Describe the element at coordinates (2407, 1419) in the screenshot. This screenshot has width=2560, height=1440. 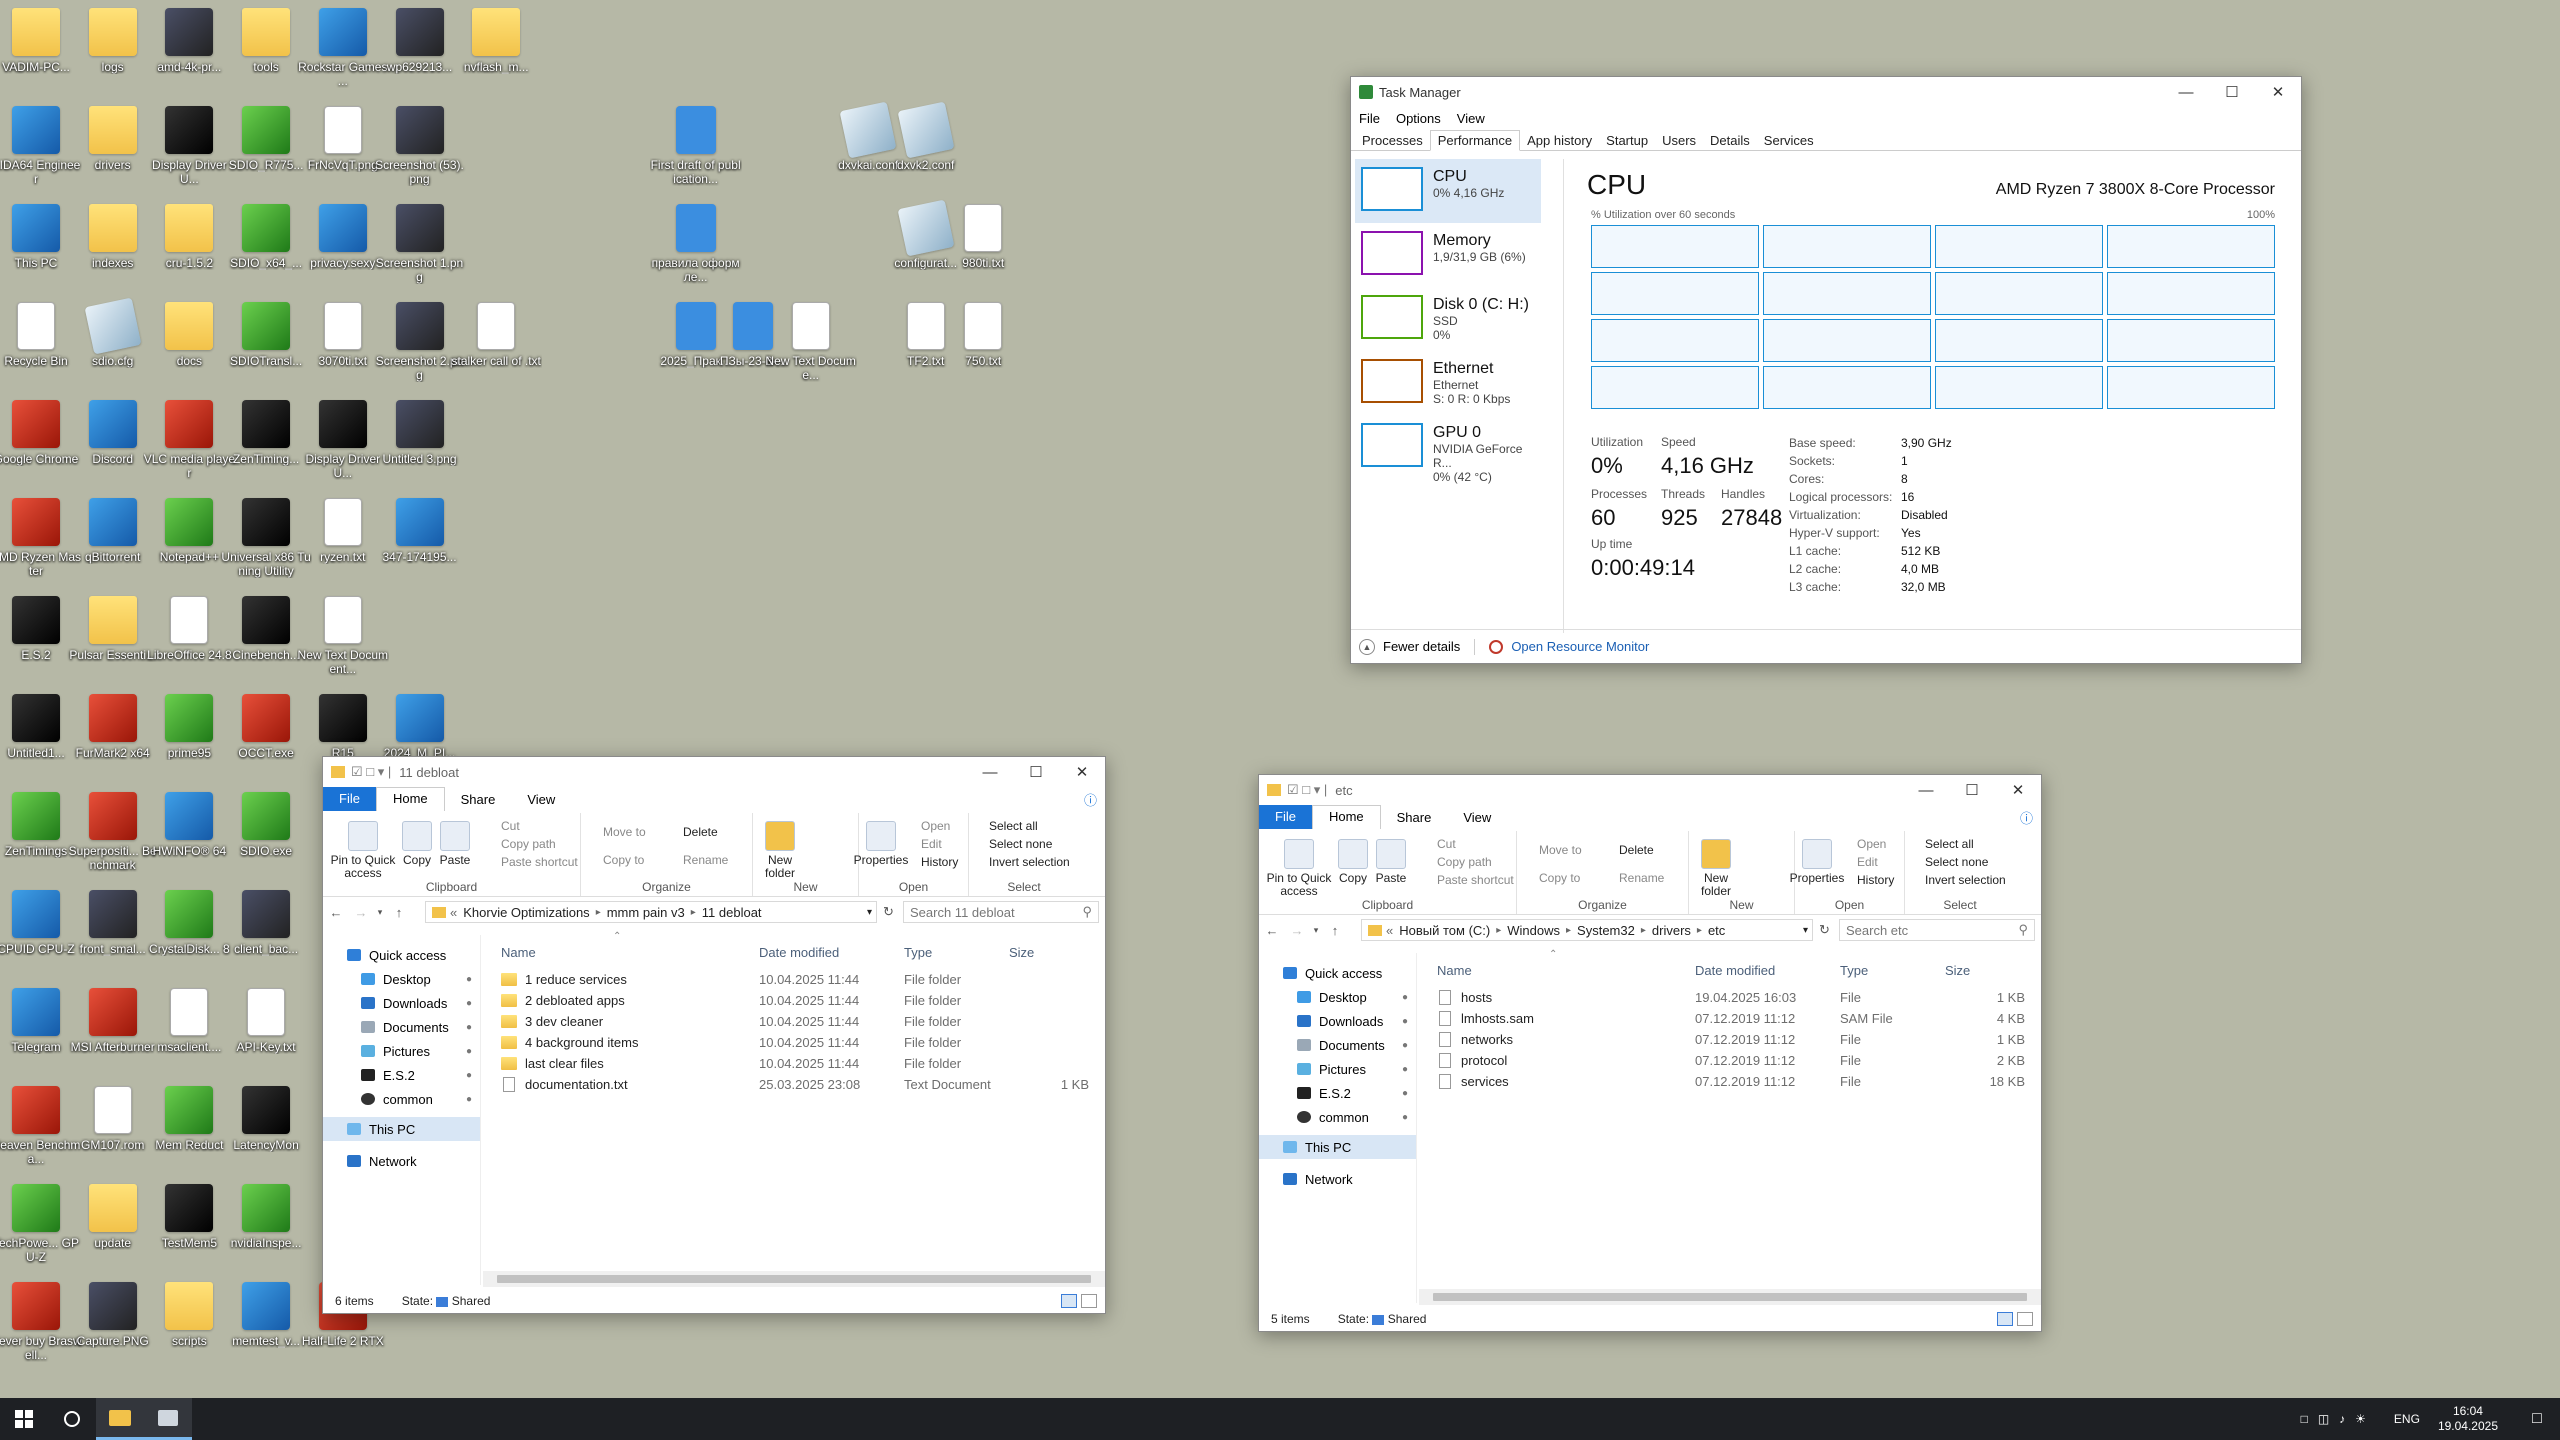
I see `language-indicator: ENG` at that location.